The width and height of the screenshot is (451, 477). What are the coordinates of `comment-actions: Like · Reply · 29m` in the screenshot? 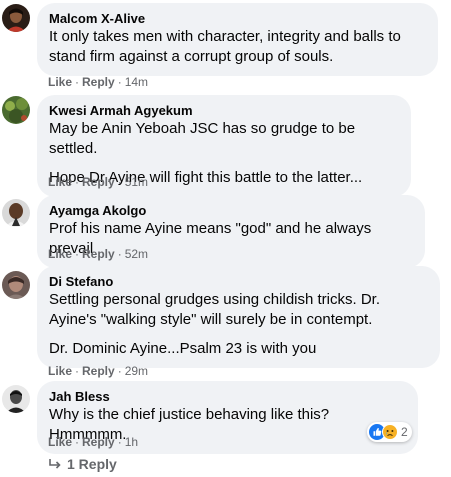 It's located at (98, 371).